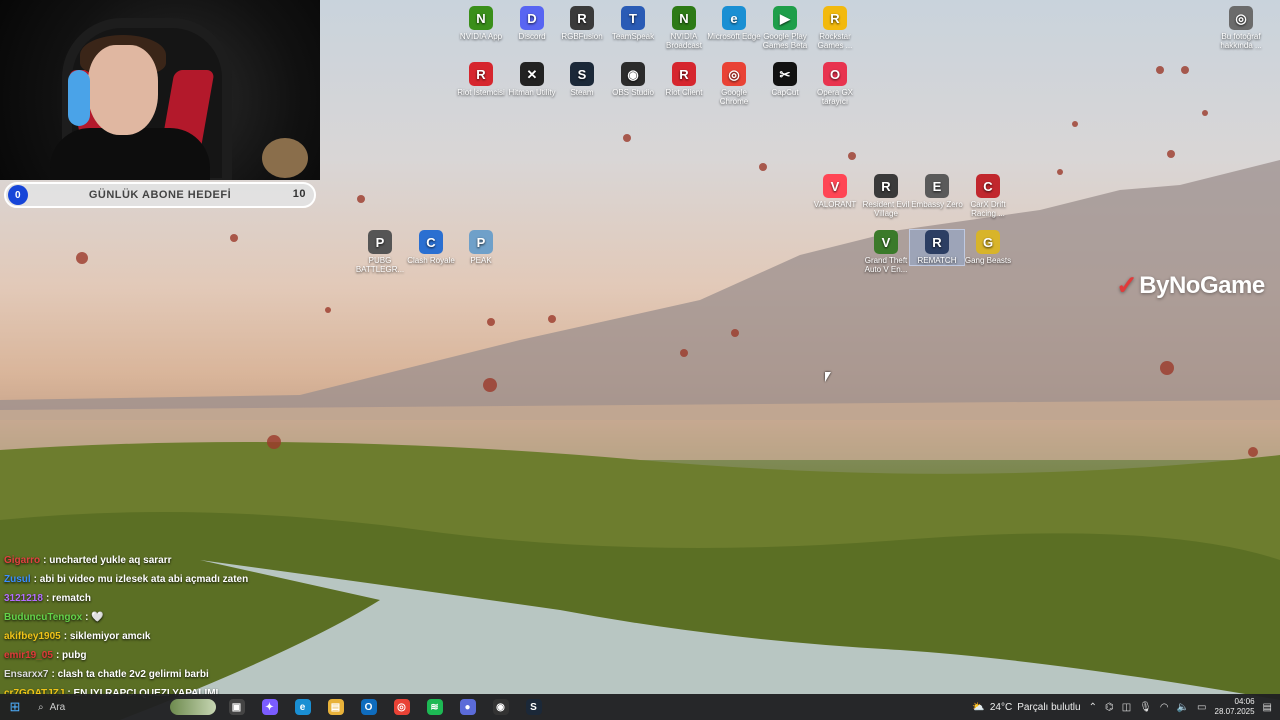 This screenshot has height=720, width=1280. I want to click on chat-username: emir19_05, so click(28, 655).